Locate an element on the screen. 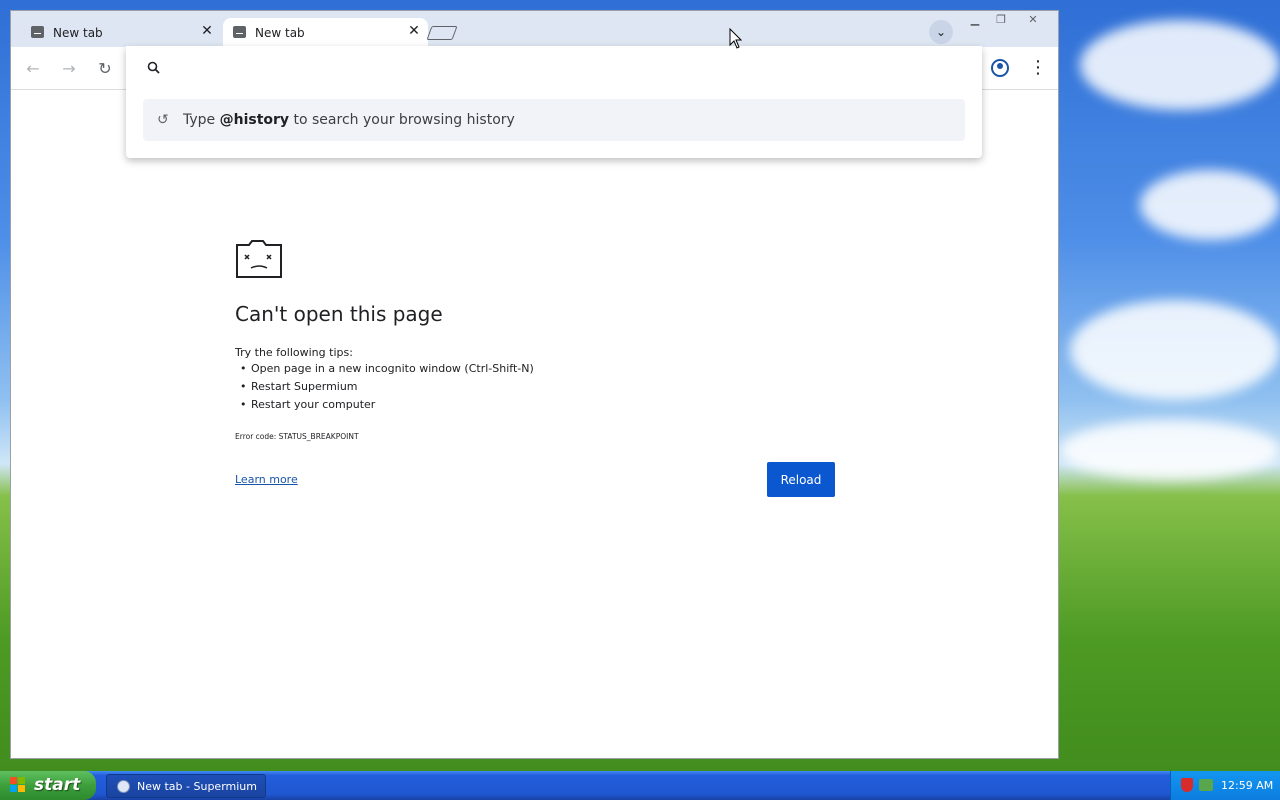 Image resolution: width=1280 pixels, height=800 pixels. reload-button: Reload is located at coordinates (801, 479).